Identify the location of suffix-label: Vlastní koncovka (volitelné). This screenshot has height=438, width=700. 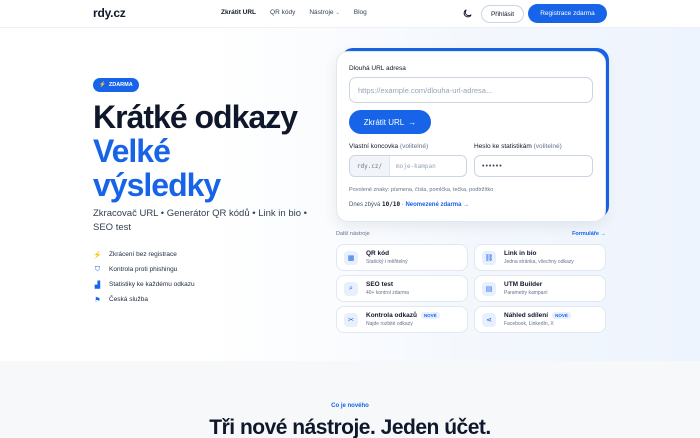
(388, 146).